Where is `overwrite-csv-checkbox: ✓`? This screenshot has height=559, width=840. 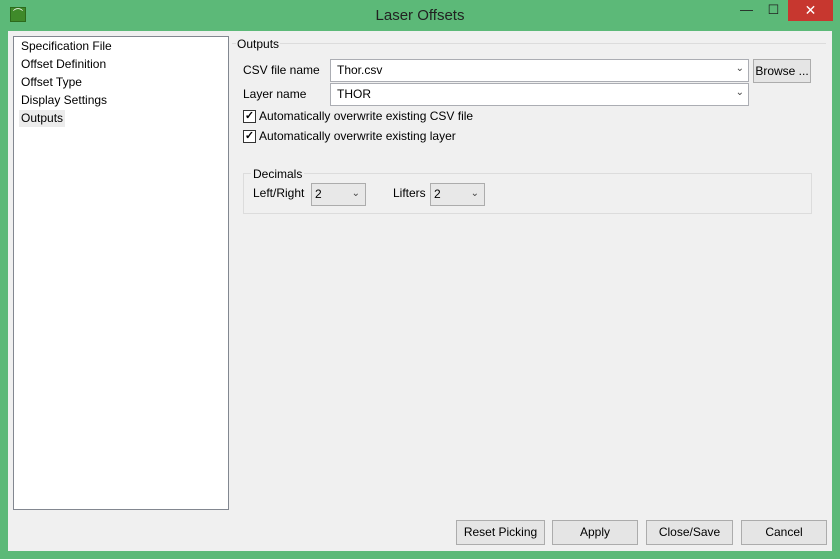
overwrite-csv-checkbox: ✓ is located at coordinates (249, 116).